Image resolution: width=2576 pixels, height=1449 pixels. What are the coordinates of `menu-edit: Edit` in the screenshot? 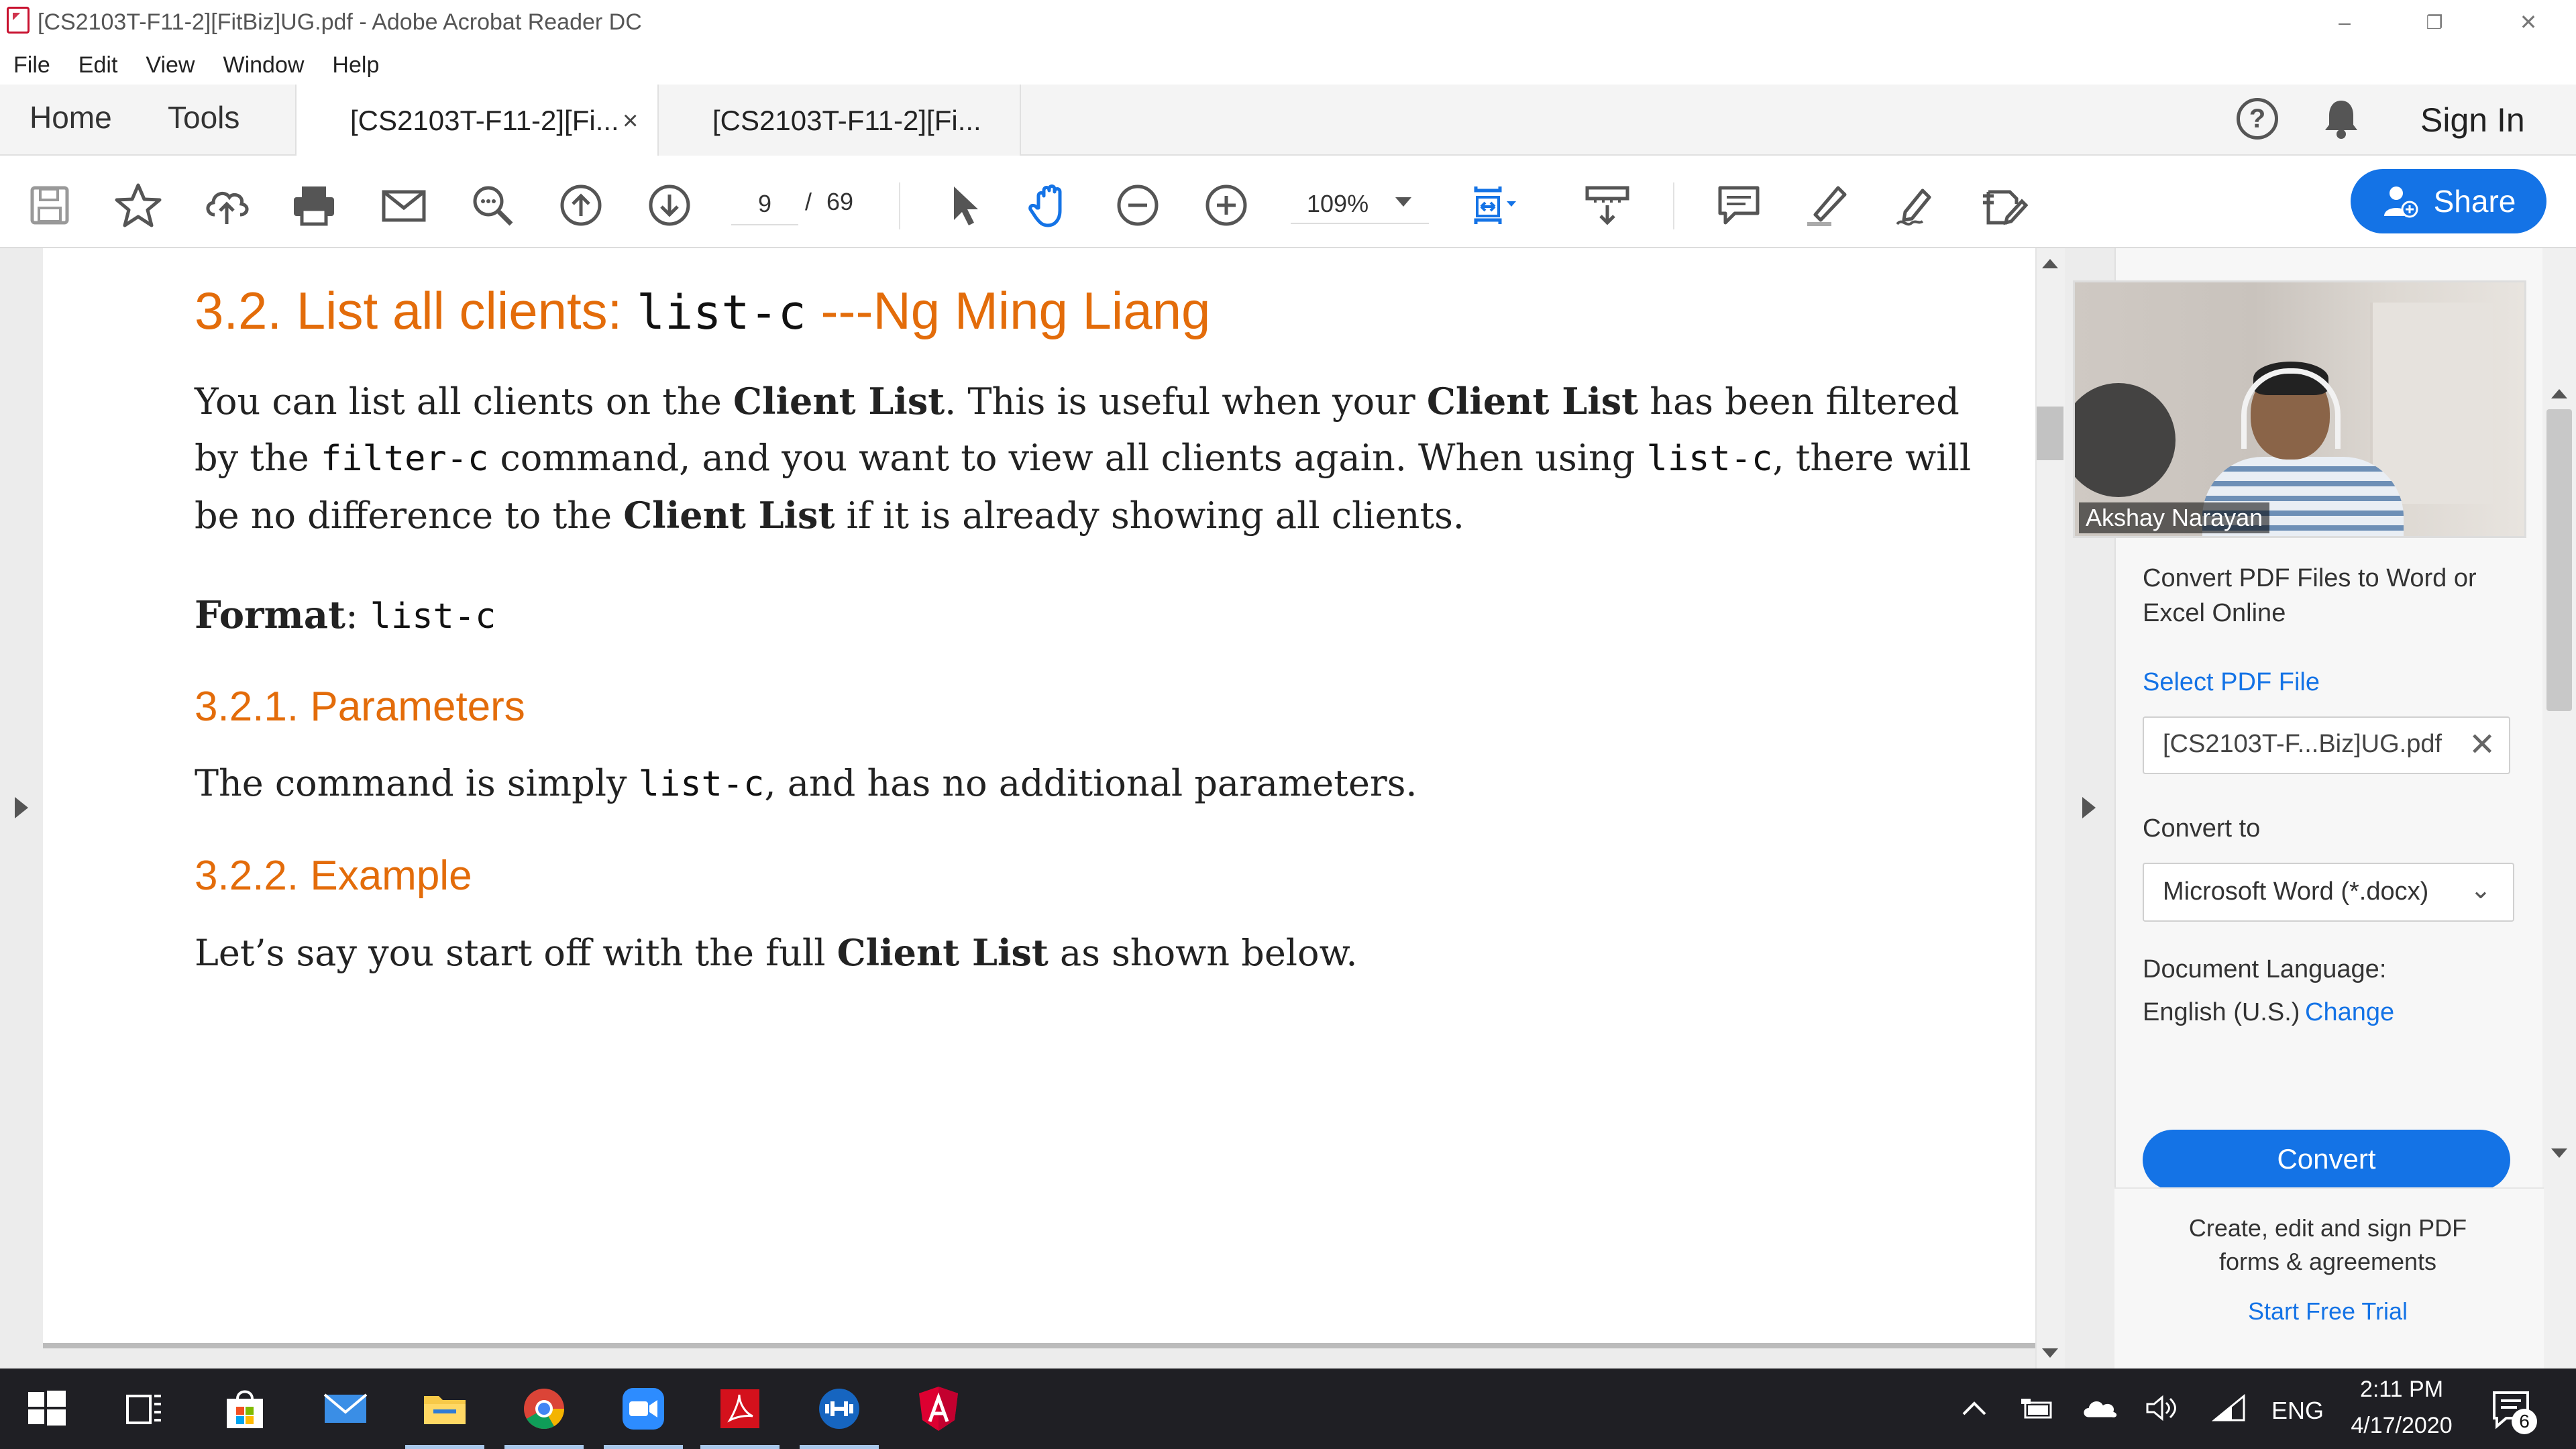 It's located at (98, 65).